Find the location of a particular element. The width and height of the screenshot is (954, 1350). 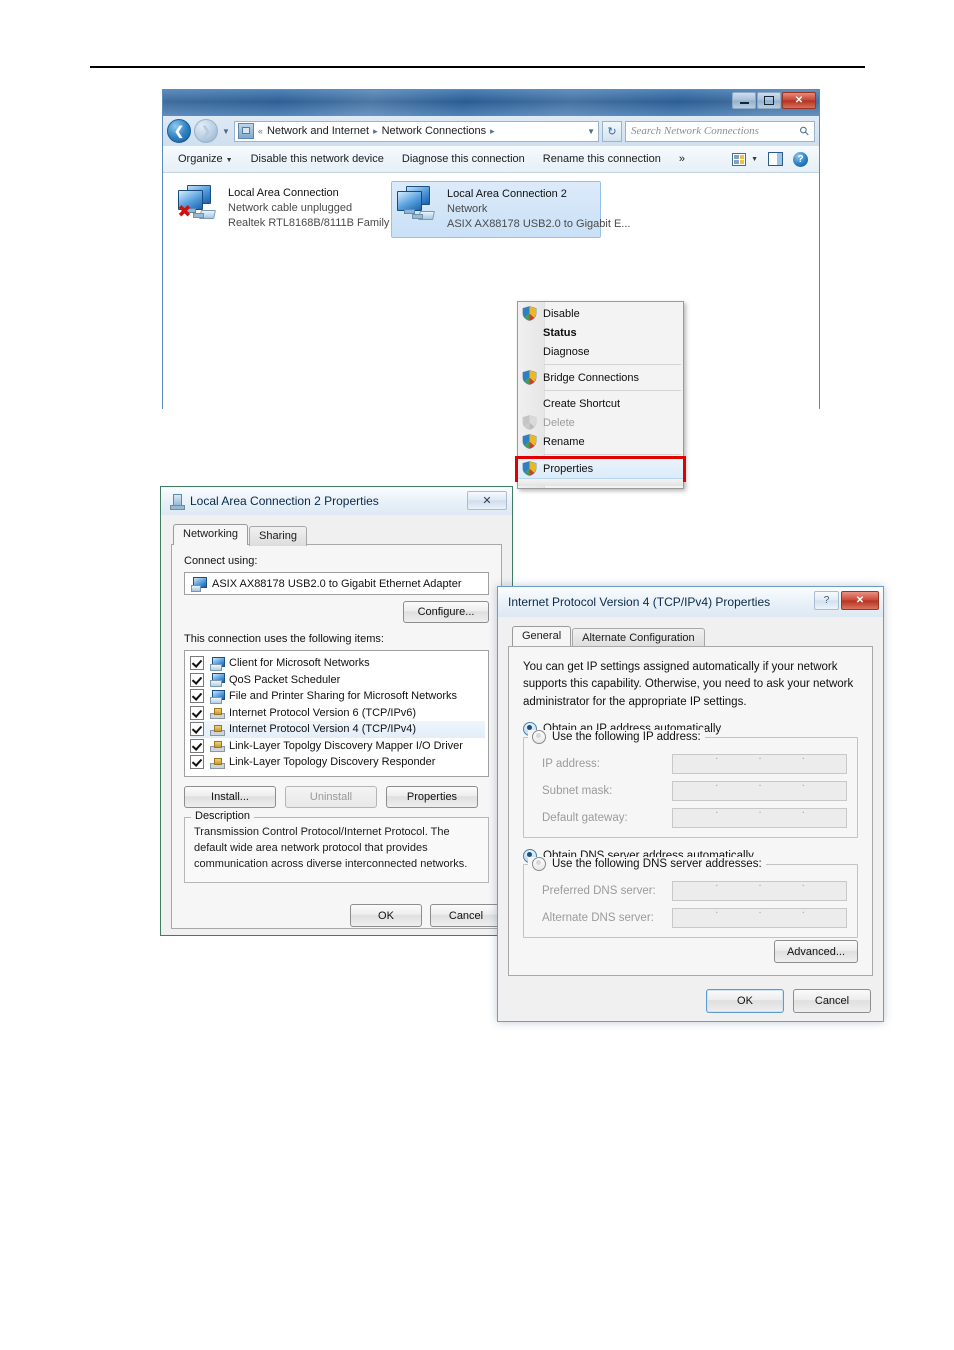

views-icon is located at coordinates (739, 159).